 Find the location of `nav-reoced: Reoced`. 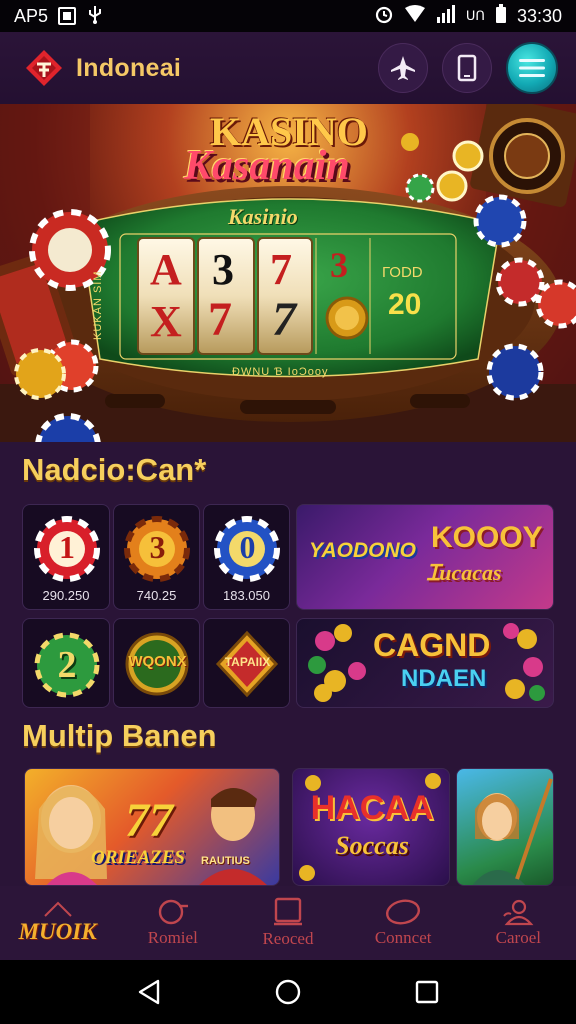

nav-reoced: Reoced is located at coordinates (288, 923).